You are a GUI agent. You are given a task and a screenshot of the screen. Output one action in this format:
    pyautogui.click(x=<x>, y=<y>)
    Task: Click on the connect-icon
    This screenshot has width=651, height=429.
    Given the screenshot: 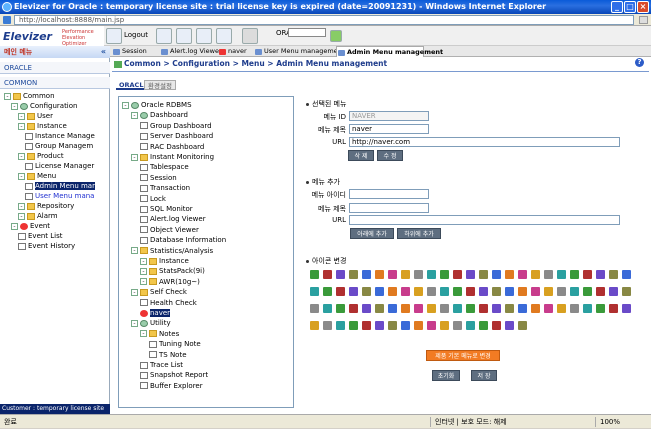 What is the action you would take?
    pyautogui.click(x=336, y=36)
    